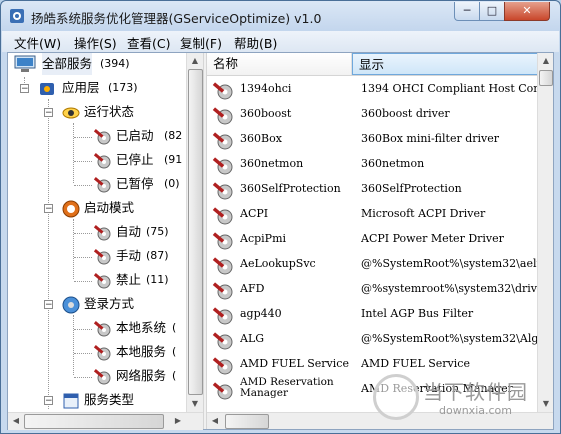  I want to click on service-display-name: 1394 OHCI Compliant Host Contr, so click(454, 88).